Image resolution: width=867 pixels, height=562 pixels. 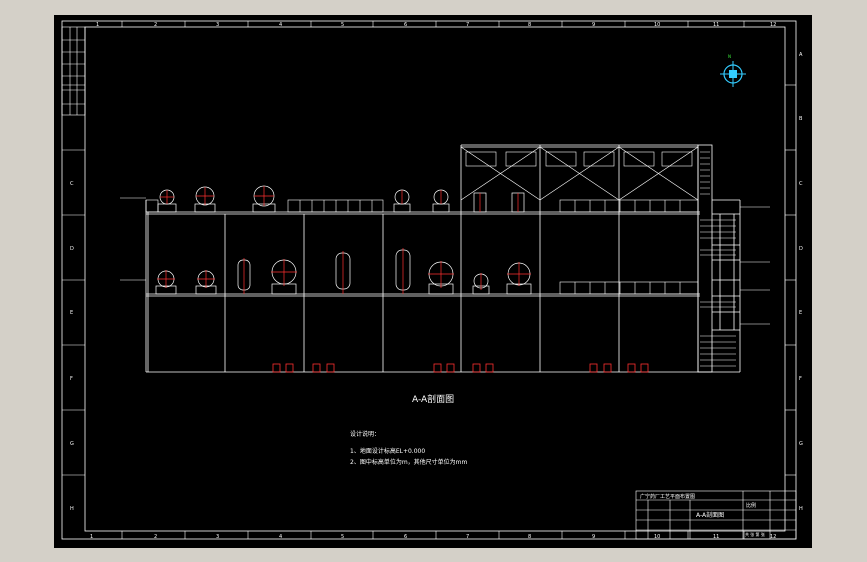 What do you see at coordinates (529, 25) in the screenshot?
I see `col-label-8: 8` at bounding box center [529, 25].